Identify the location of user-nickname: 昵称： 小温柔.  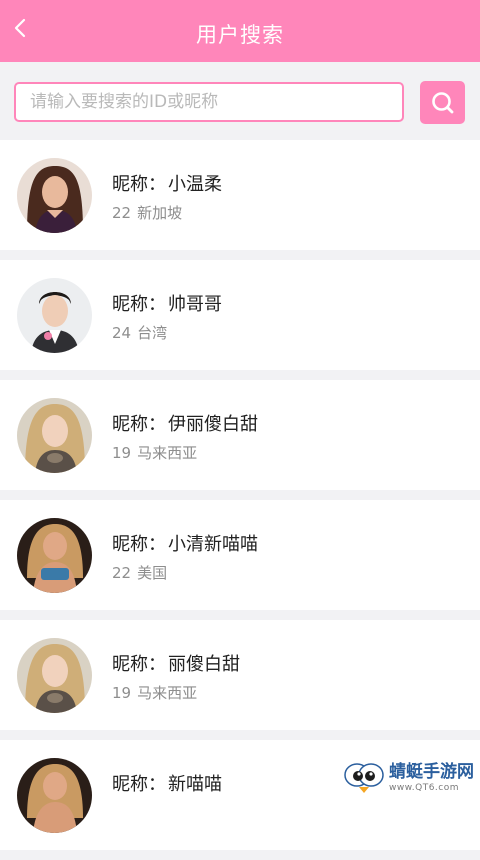
(167, 184).